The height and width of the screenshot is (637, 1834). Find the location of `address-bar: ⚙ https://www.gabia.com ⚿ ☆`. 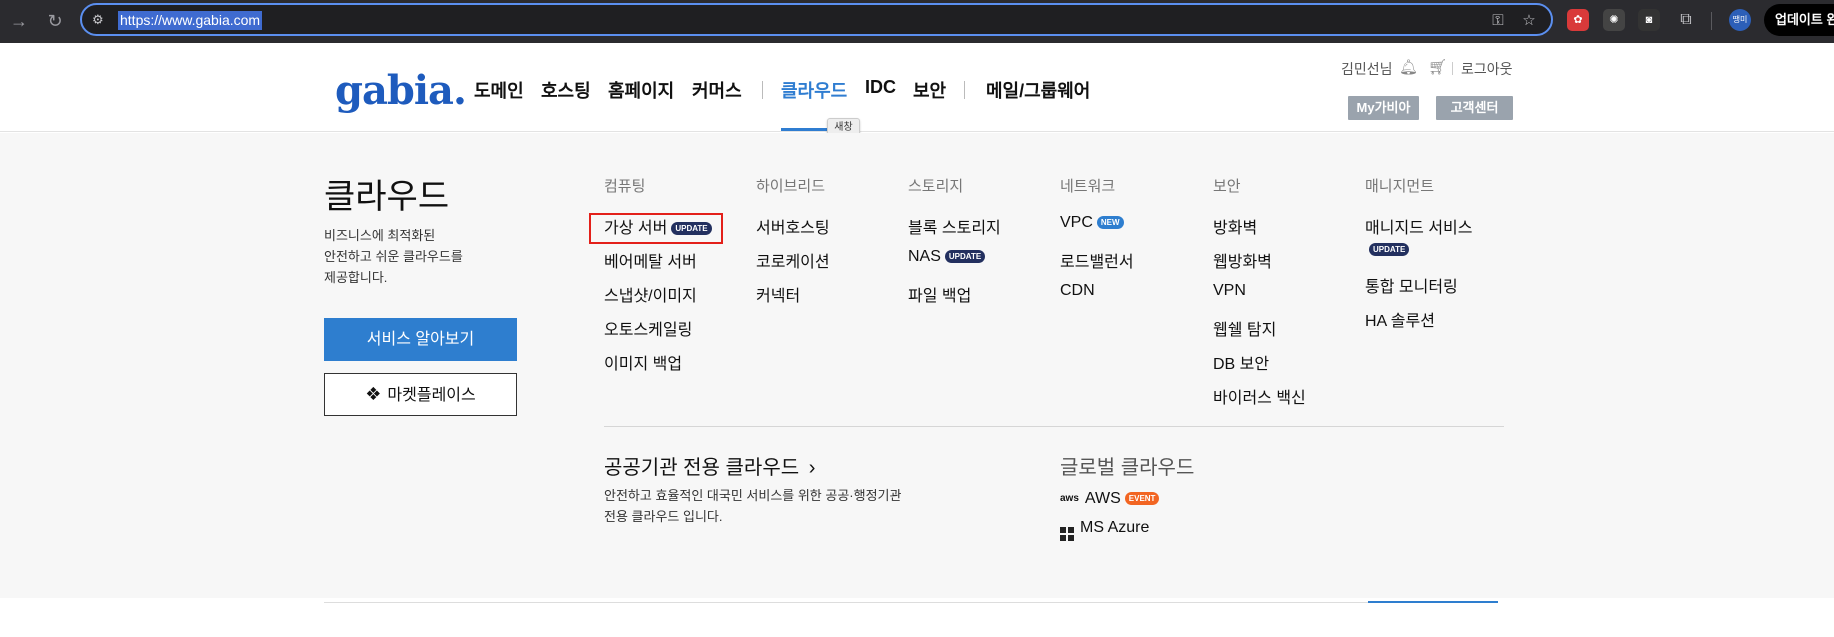

address-bar: ⚙ https://www.gabia.com ⚿ ☆ is located at coordinates (816, 19).